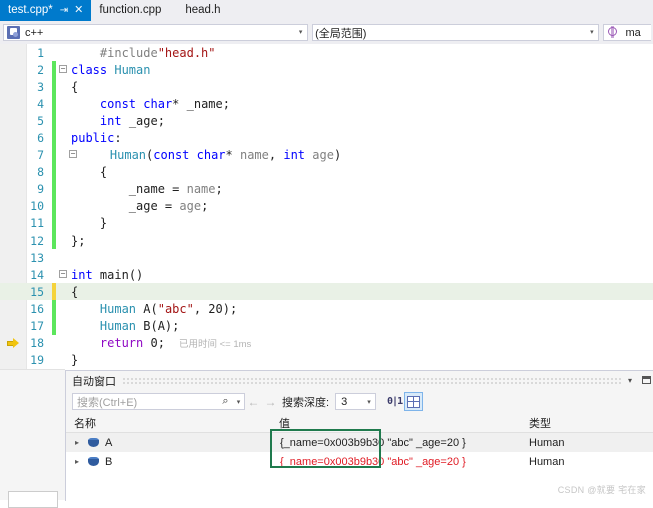 The width and height of the screenshot is (653, 508). What do you see at coordinates (111, 69) in the screenshot?
I see `code-text: class Human` at bounding box center [111, 69].